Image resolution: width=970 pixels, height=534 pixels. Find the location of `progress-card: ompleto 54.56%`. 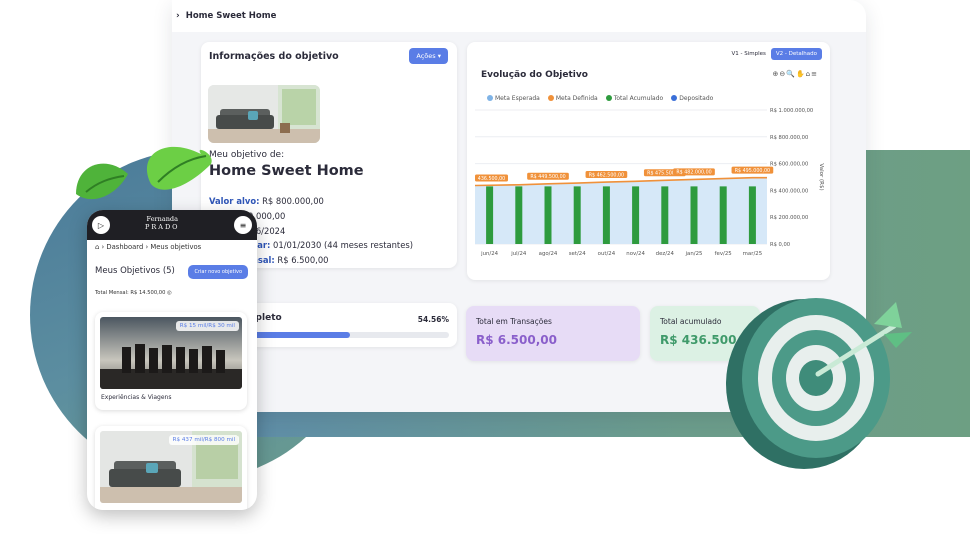

progress-card: ompleto 54.56% is located at coordinates (344, 325).